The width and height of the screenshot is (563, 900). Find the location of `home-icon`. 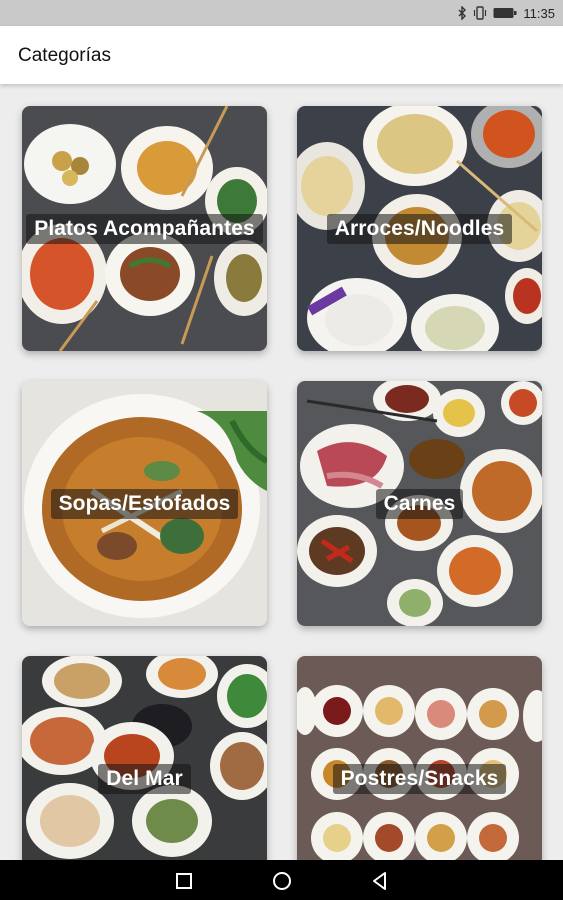

home-icon is located at coordinates (282, 881).